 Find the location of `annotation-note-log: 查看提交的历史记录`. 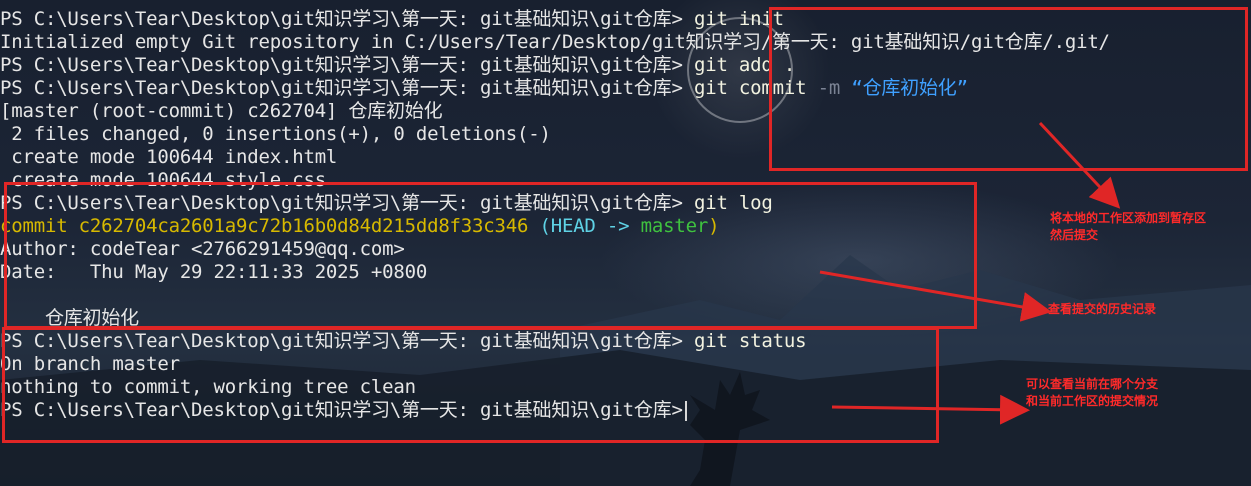

annotation-note-log: 查看提交的历史记录 is located at coordinates (1102, 309).